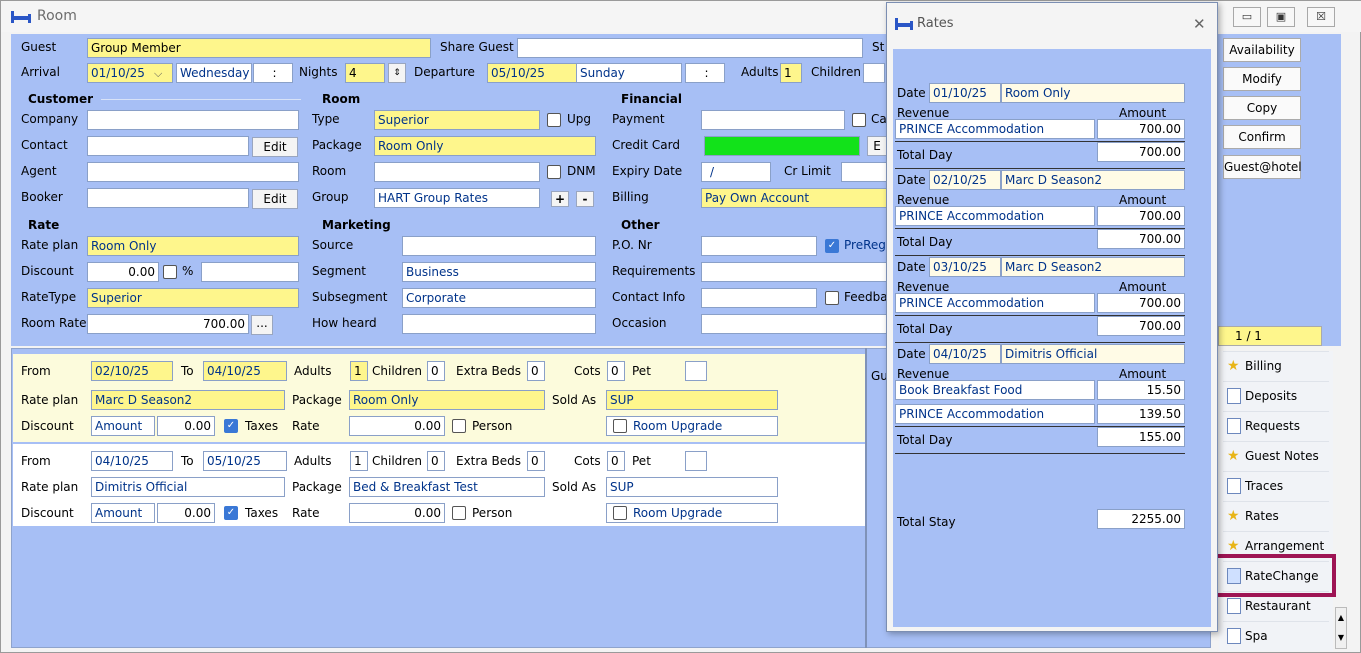 The image size is (1361, 653). I want to click on seg2-person-checkbox, so click(459, 513).